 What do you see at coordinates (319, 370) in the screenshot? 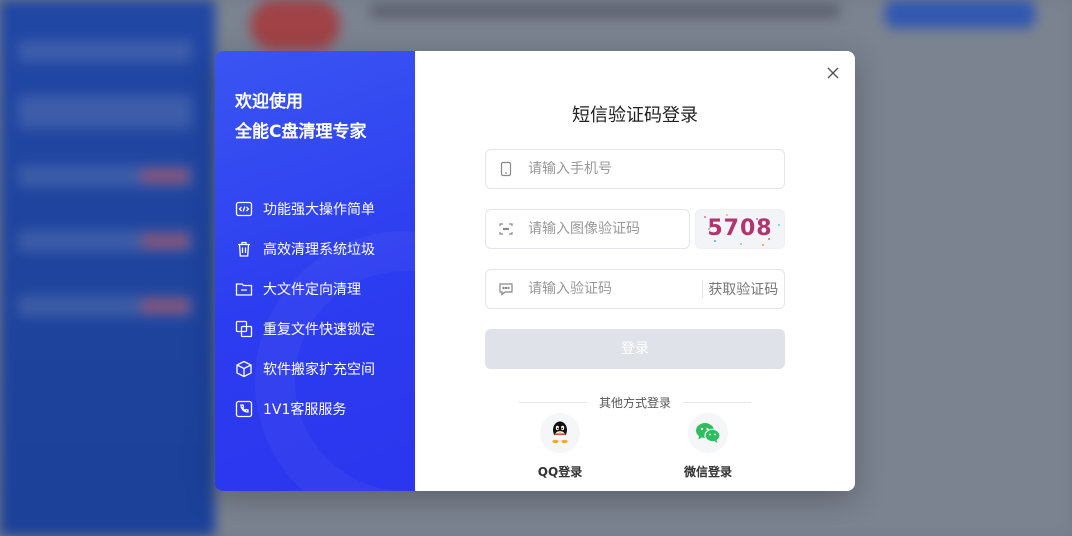
I see `feature-label: 软件搬家扩充空间` at bounding box center [319, 370].